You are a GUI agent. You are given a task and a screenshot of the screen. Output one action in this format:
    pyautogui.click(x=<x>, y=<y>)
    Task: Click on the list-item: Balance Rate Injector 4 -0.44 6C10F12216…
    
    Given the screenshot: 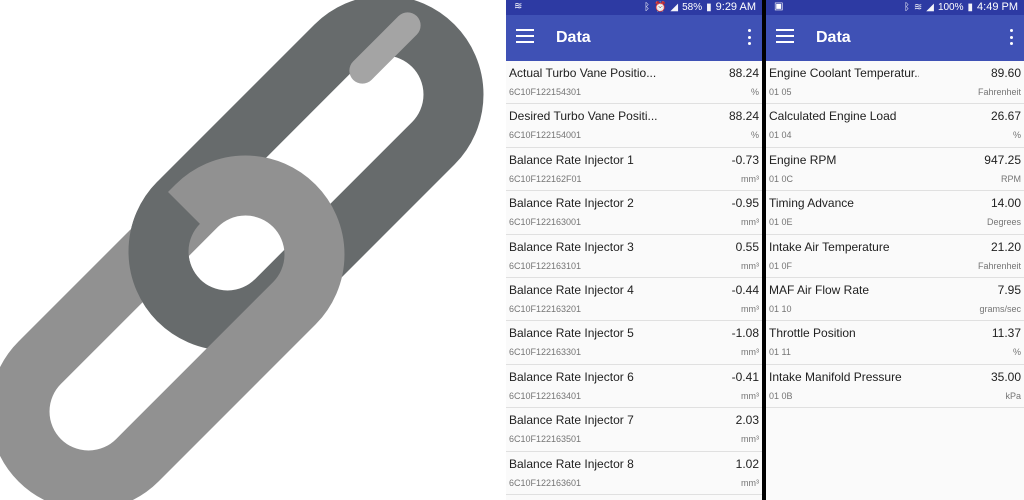 What is the action you would take?
    pyautogui.click(x=634, y=300)
    